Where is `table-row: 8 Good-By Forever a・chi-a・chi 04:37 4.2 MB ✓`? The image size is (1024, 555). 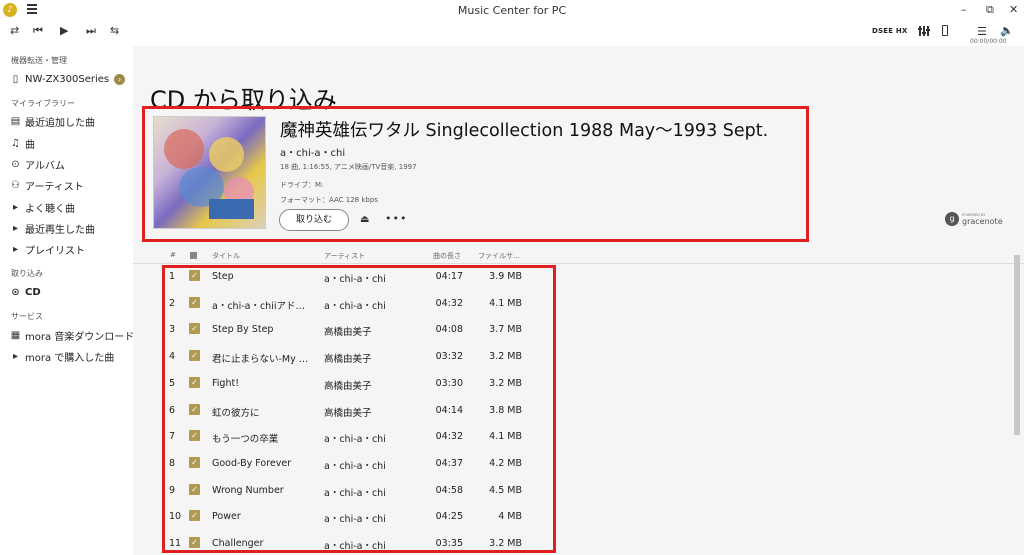
table-row: 8 Good-By Forever a・chi-a・chi 04:37 4.2 MB ✓ is located at coordinates (578, 463).